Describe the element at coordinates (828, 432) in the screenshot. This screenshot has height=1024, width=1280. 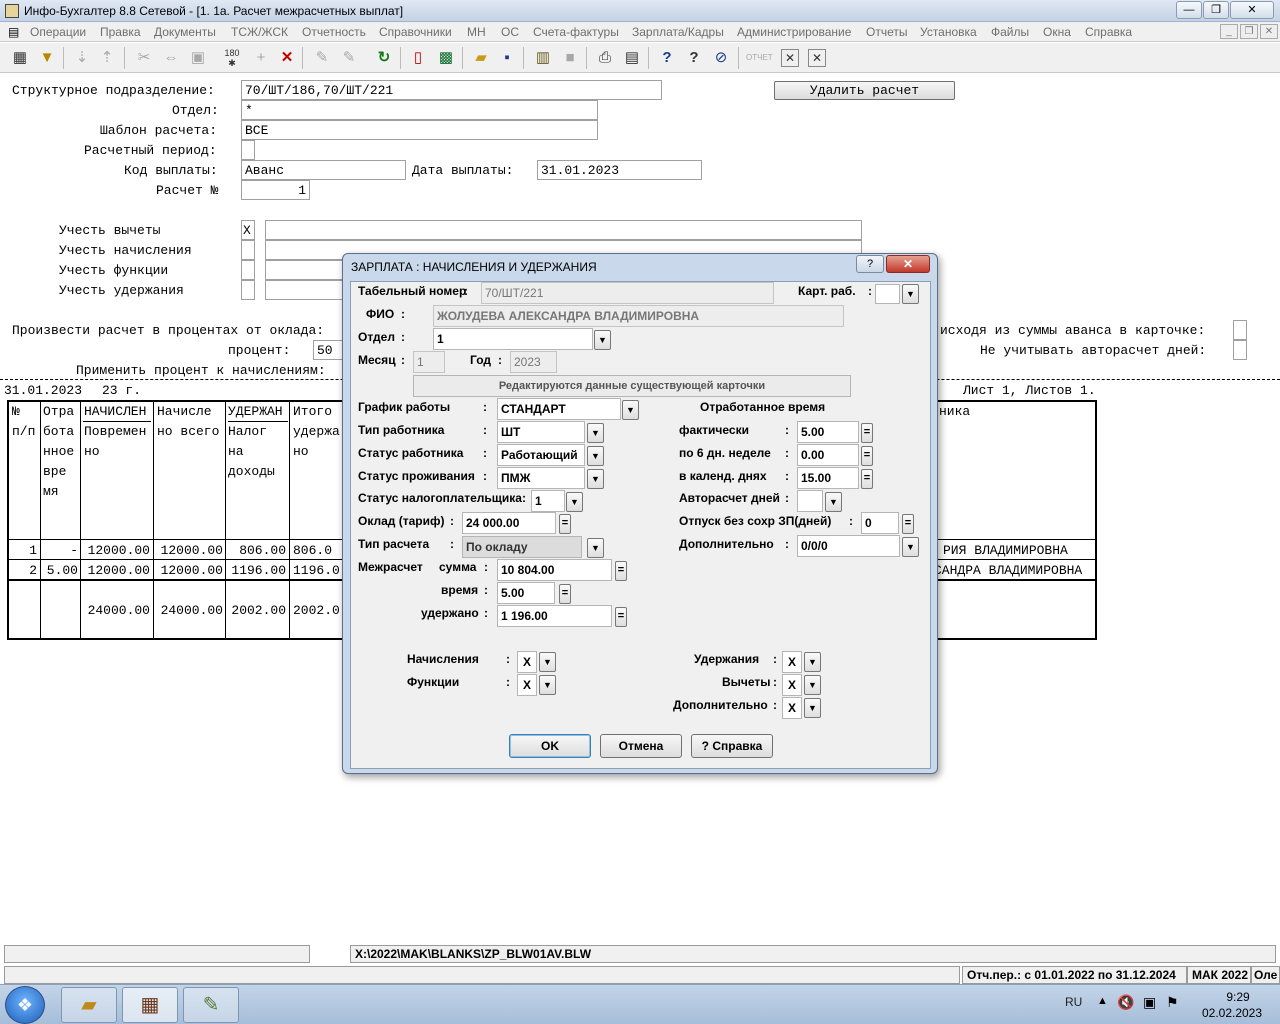
I see `fact-field: 5.00` at that location.